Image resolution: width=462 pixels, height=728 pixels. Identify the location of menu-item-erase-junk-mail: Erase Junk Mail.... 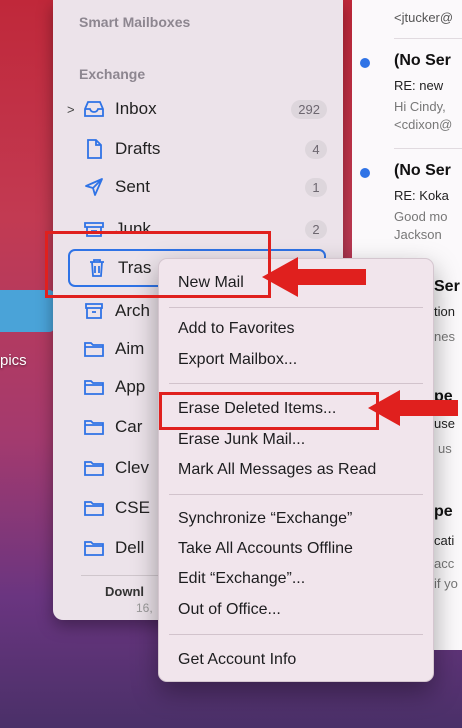
(241, 440).